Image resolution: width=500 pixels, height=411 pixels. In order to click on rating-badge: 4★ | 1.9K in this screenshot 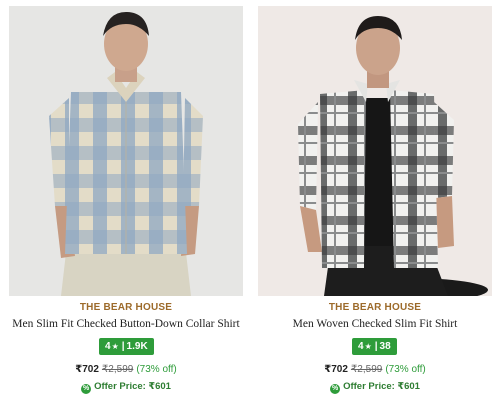, I will do `click(126, 346)`.